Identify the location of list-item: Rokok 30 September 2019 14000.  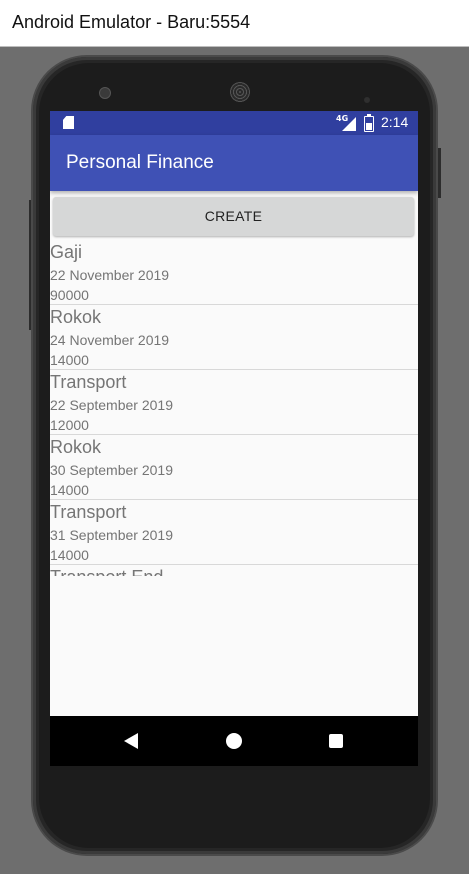
(234, 467).